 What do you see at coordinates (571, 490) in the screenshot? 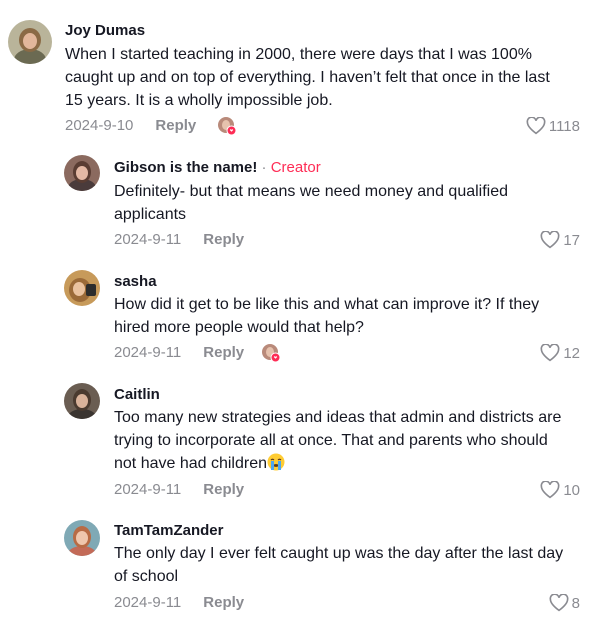
I see `like-count: 10` at bounding box center [571, 490].